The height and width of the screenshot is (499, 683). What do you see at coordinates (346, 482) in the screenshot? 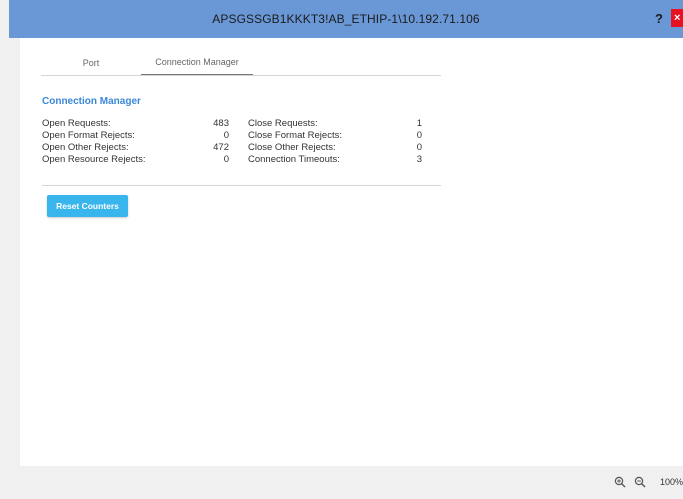
I see `status-bar` at bounding box center [346, 482].